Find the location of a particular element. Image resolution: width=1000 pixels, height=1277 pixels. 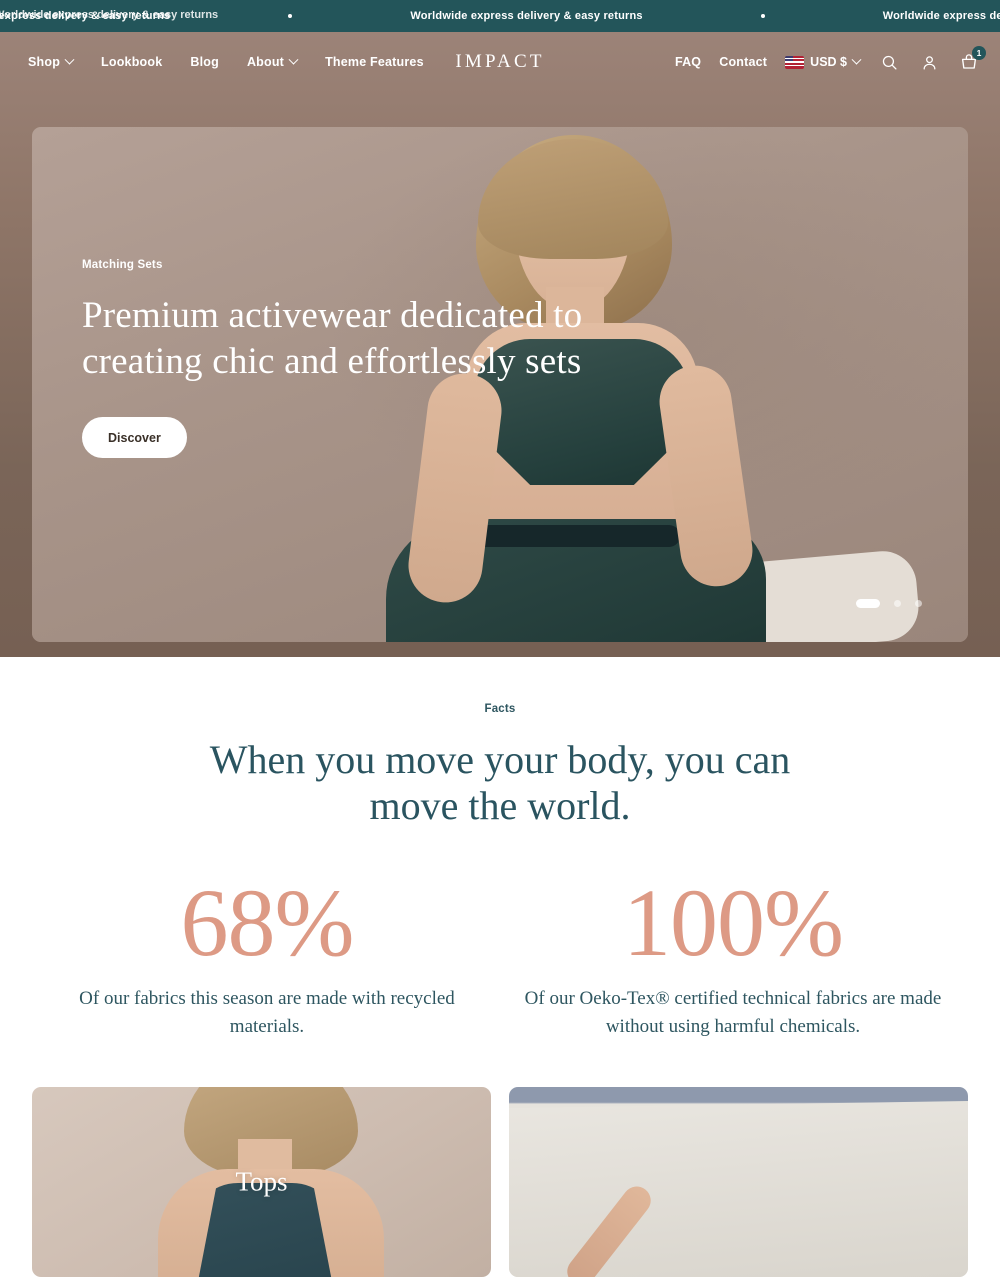

nav-item-label: FAQ is located at coordinates (688, 62).